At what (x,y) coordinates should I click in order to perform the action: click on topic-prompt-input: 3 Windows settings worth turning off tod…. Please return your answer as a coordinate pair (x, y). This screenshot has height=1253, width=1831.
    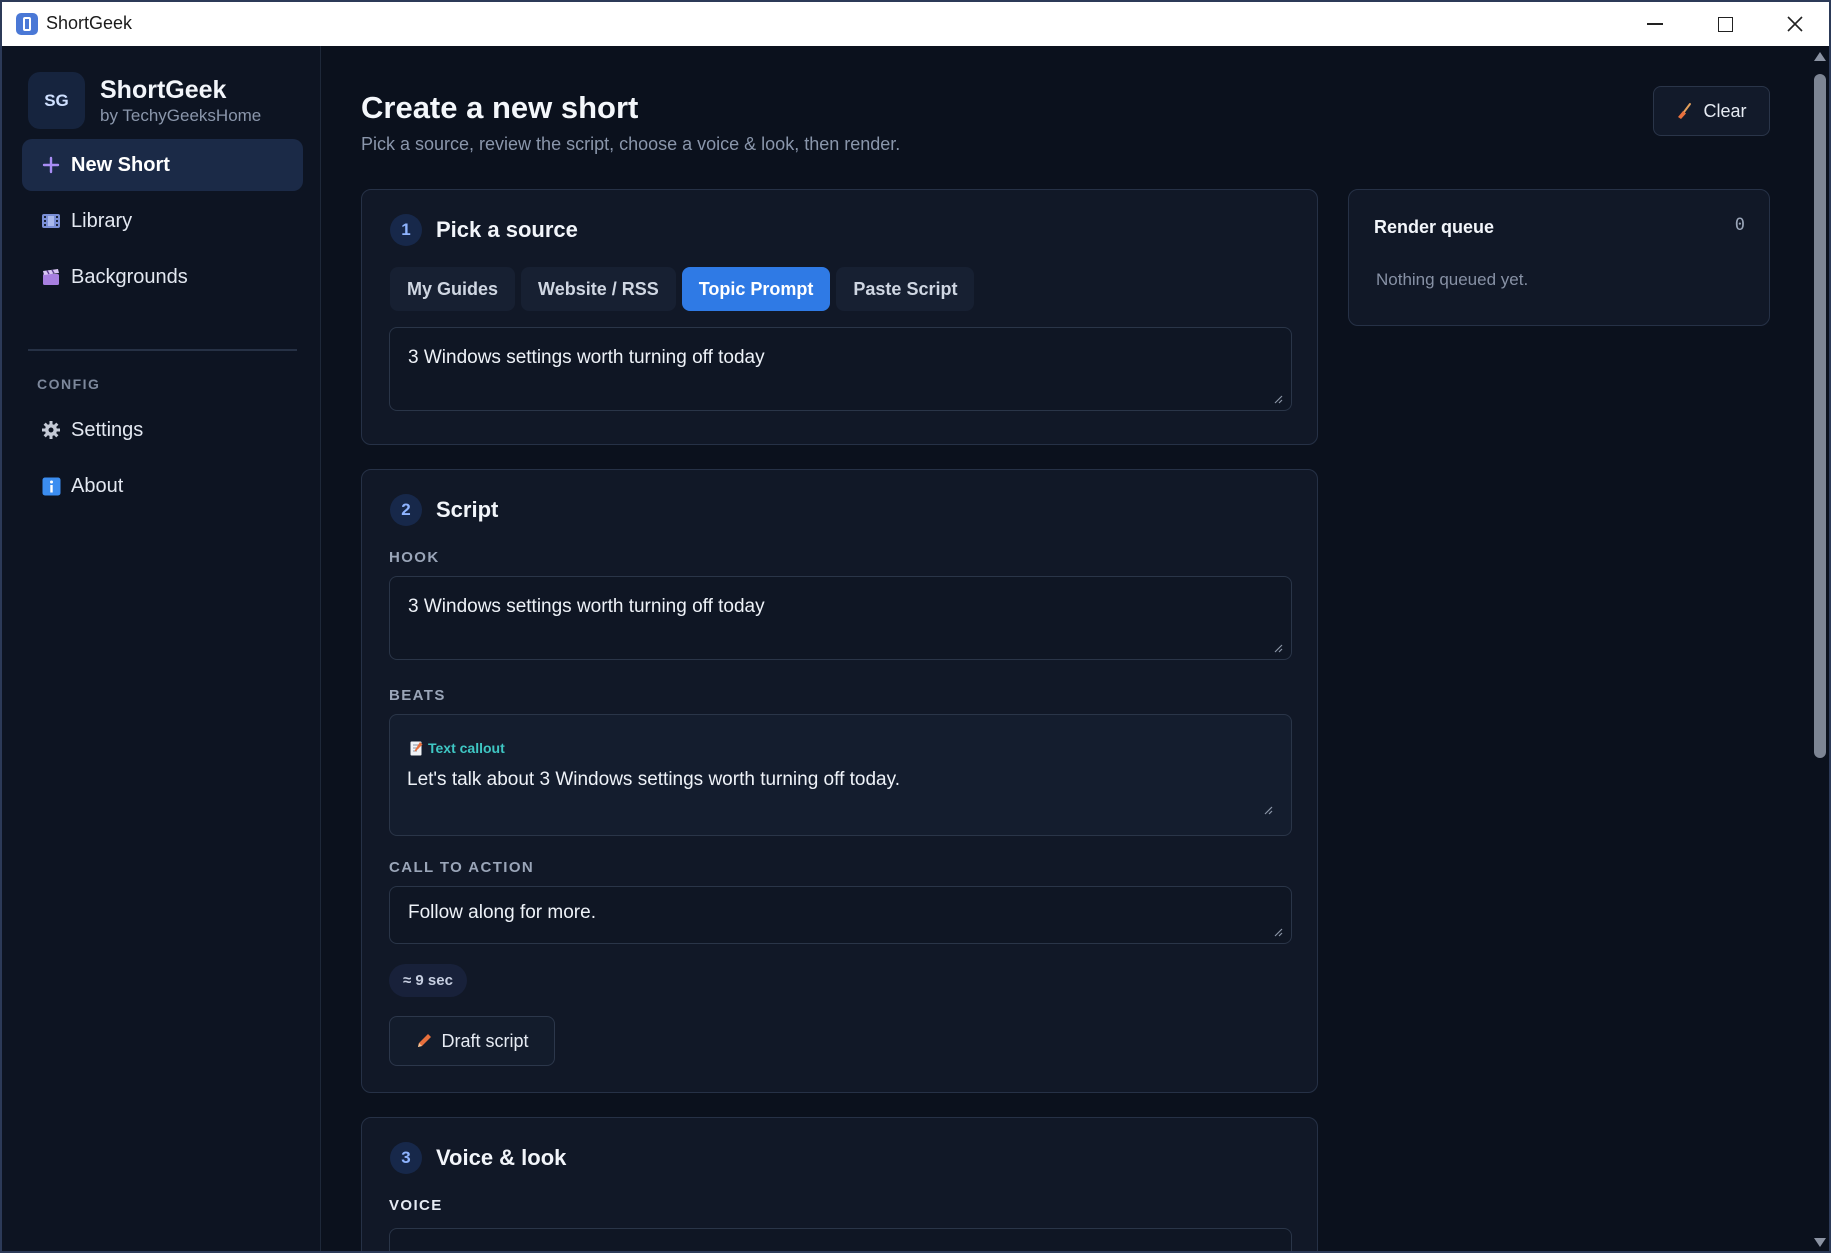
    Looking at the image, I should click on (840, 369).